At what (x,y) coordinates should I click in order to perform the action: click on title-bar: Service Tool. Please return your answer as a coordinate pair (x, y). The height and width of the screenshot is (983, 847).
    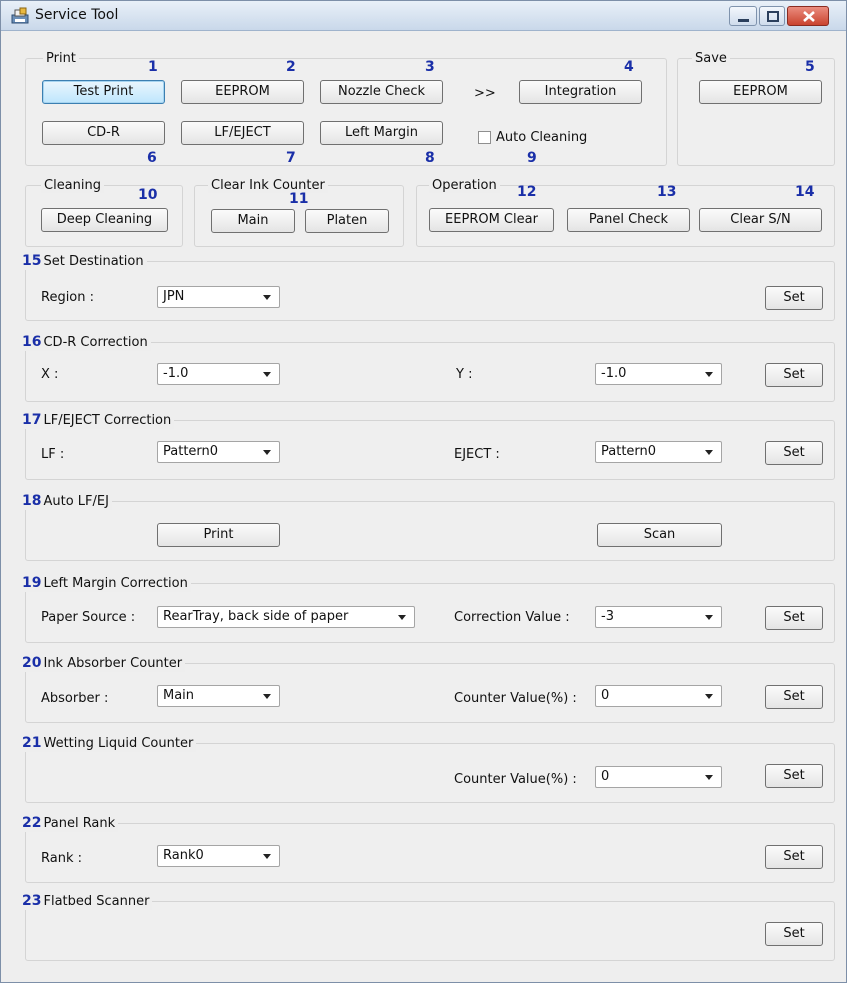
    Looking at the image, I should click on (423, 16).